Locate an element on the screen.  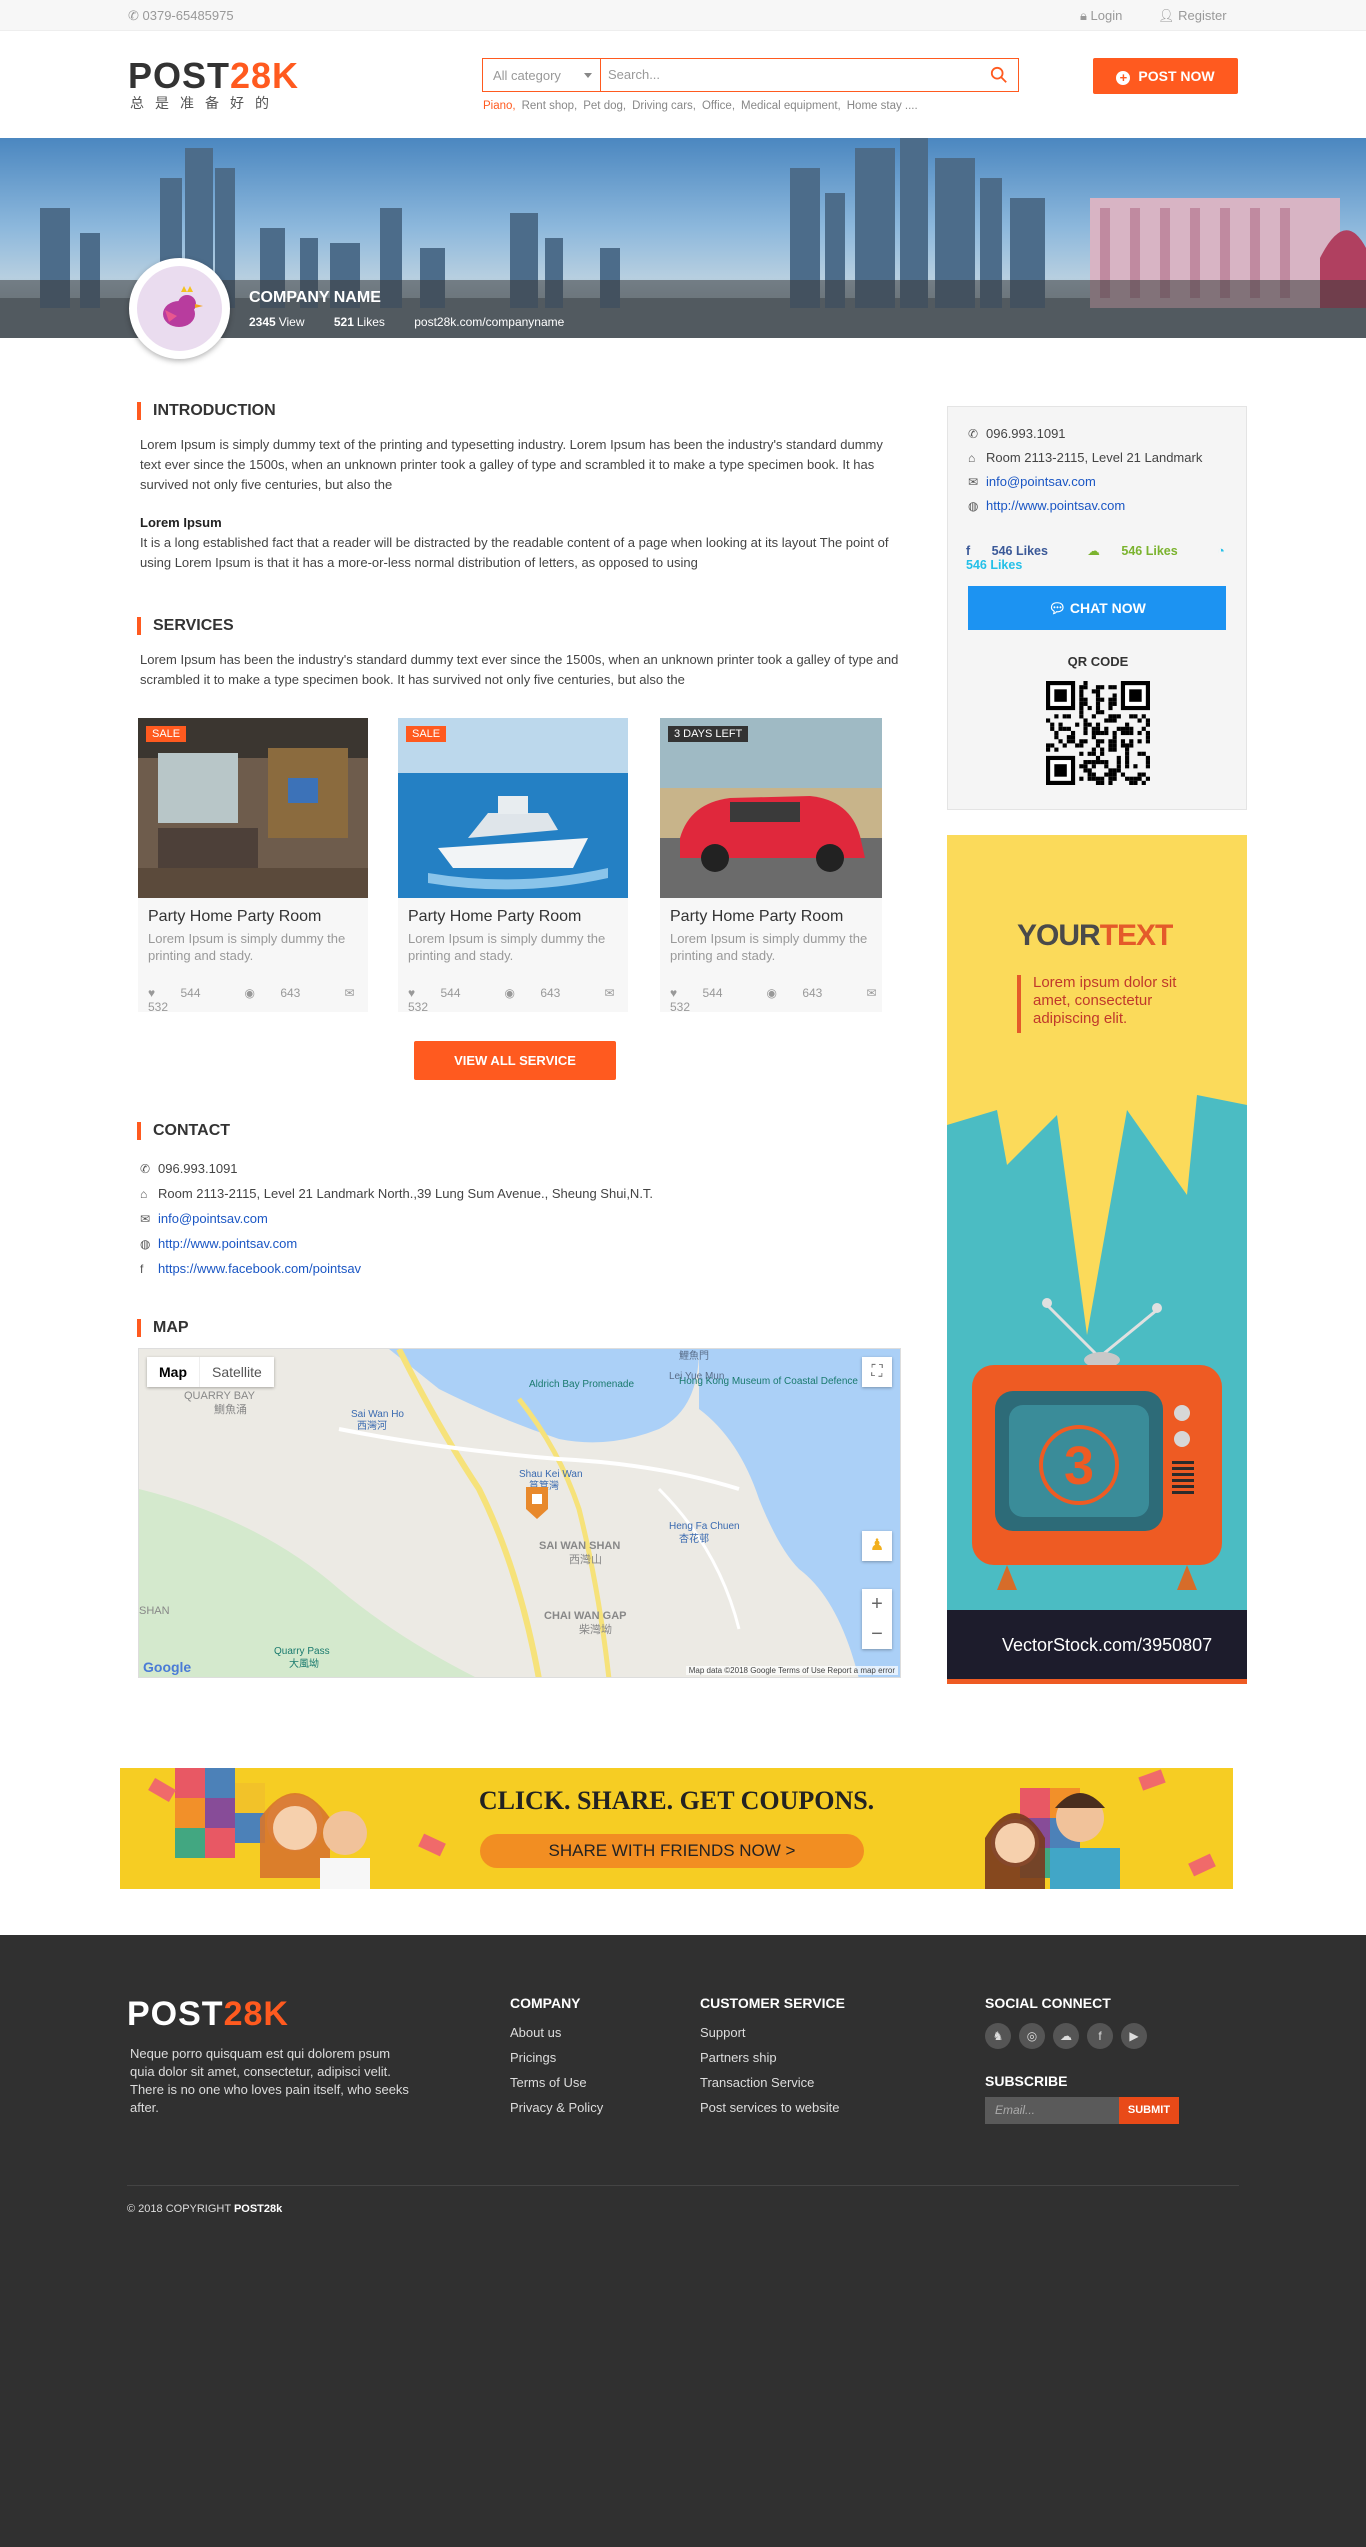
keyword-link: Piano, is located at coordinates (499, 106).